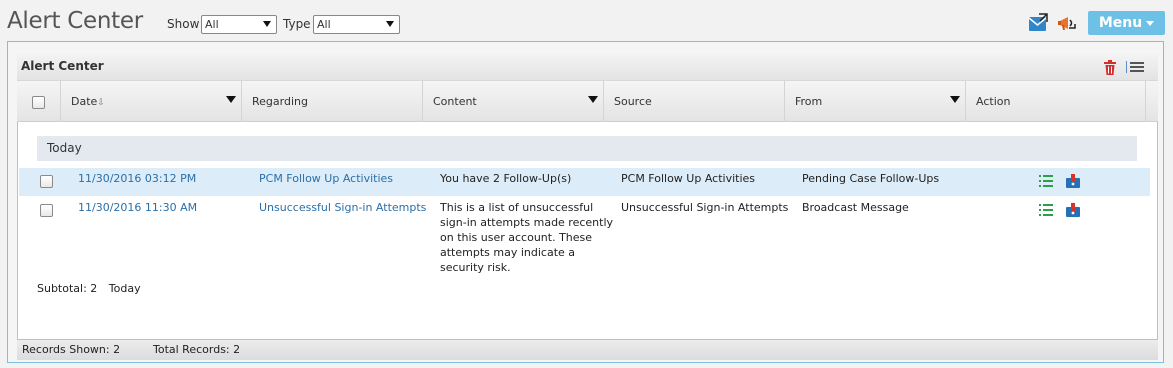 The height and width of the screenshot is (368, 1173). What do you see at coordinates (587, 350) in the screenshot?
I see `grid-footer: Records Shown: 2 Total Records: 2` at bounding box center [587, 350].